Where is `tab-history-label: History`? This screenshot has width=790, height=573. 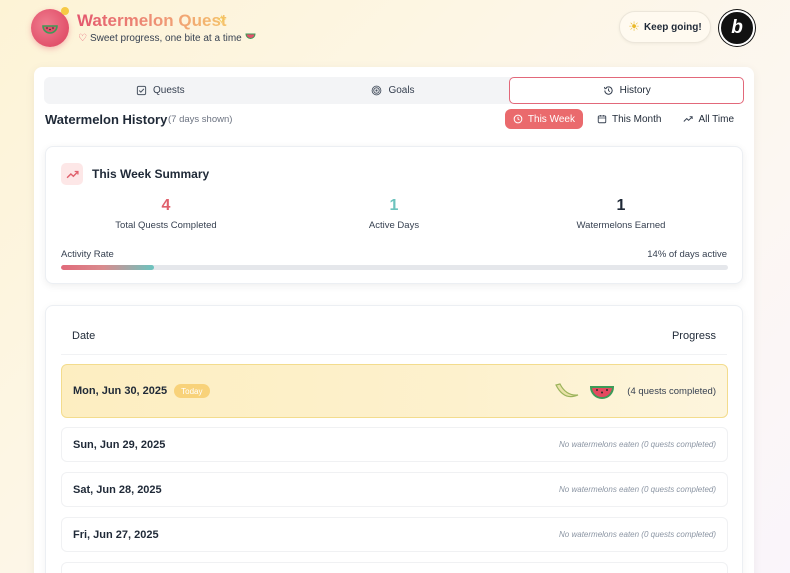
tab-history-label: History is located at coordinates (635, 90).